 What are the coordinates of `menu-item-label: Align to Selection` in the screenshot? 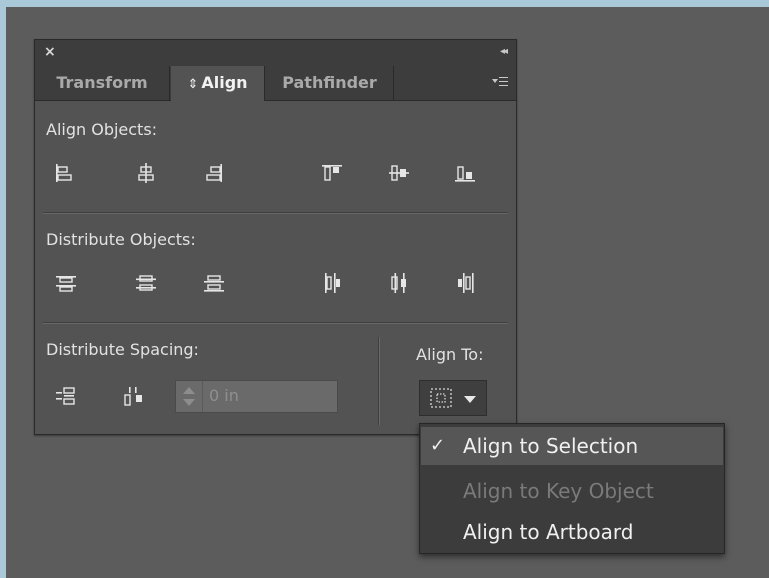 It's located at (551, 446).